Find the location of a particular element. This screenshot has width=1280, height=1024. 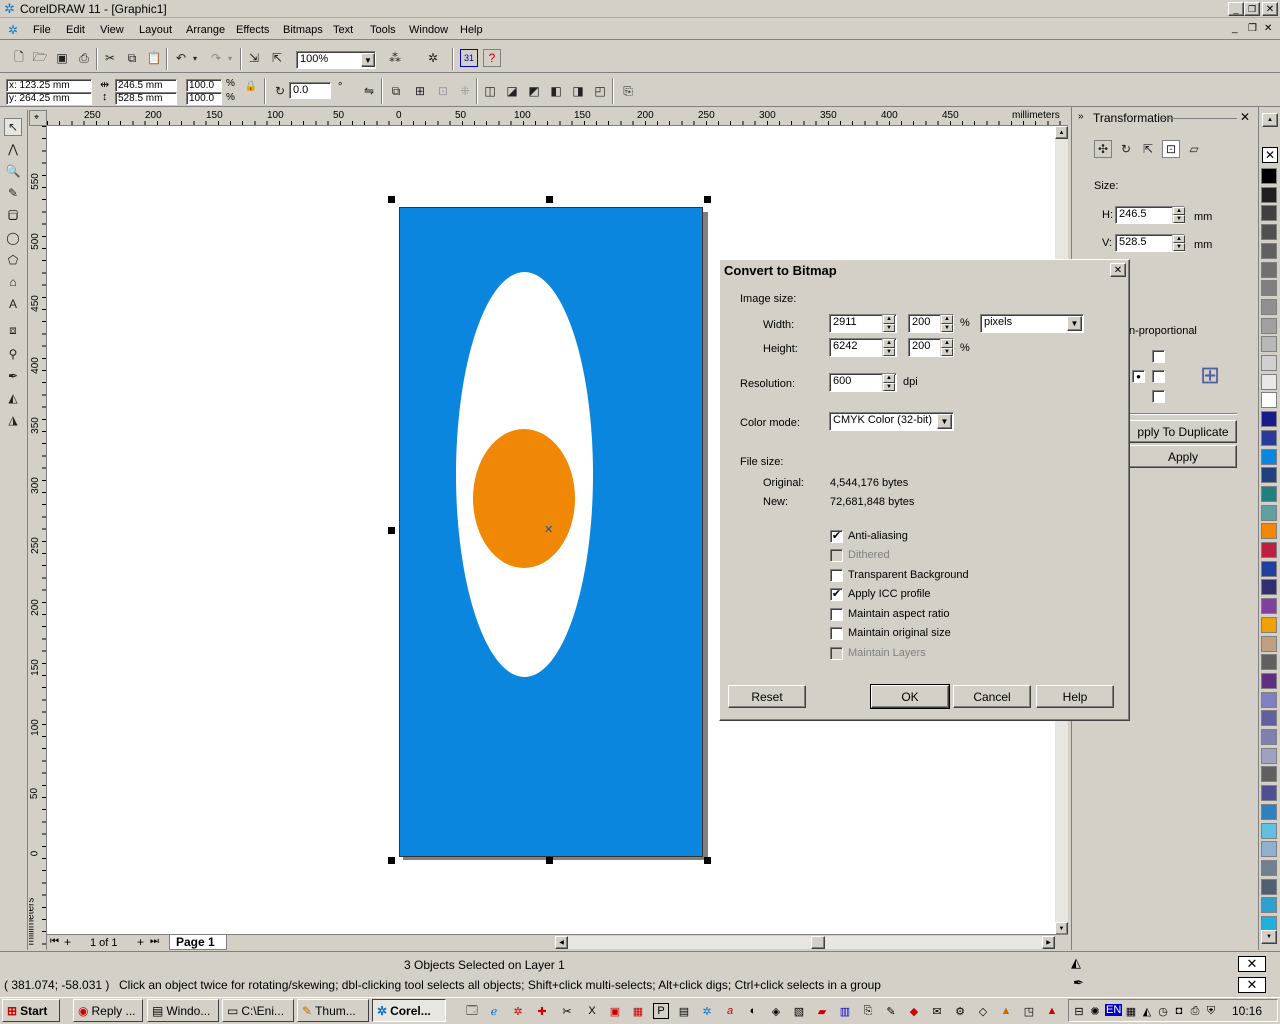

quick-launch-icon: ℯ is located at coordinates (494, 1011).